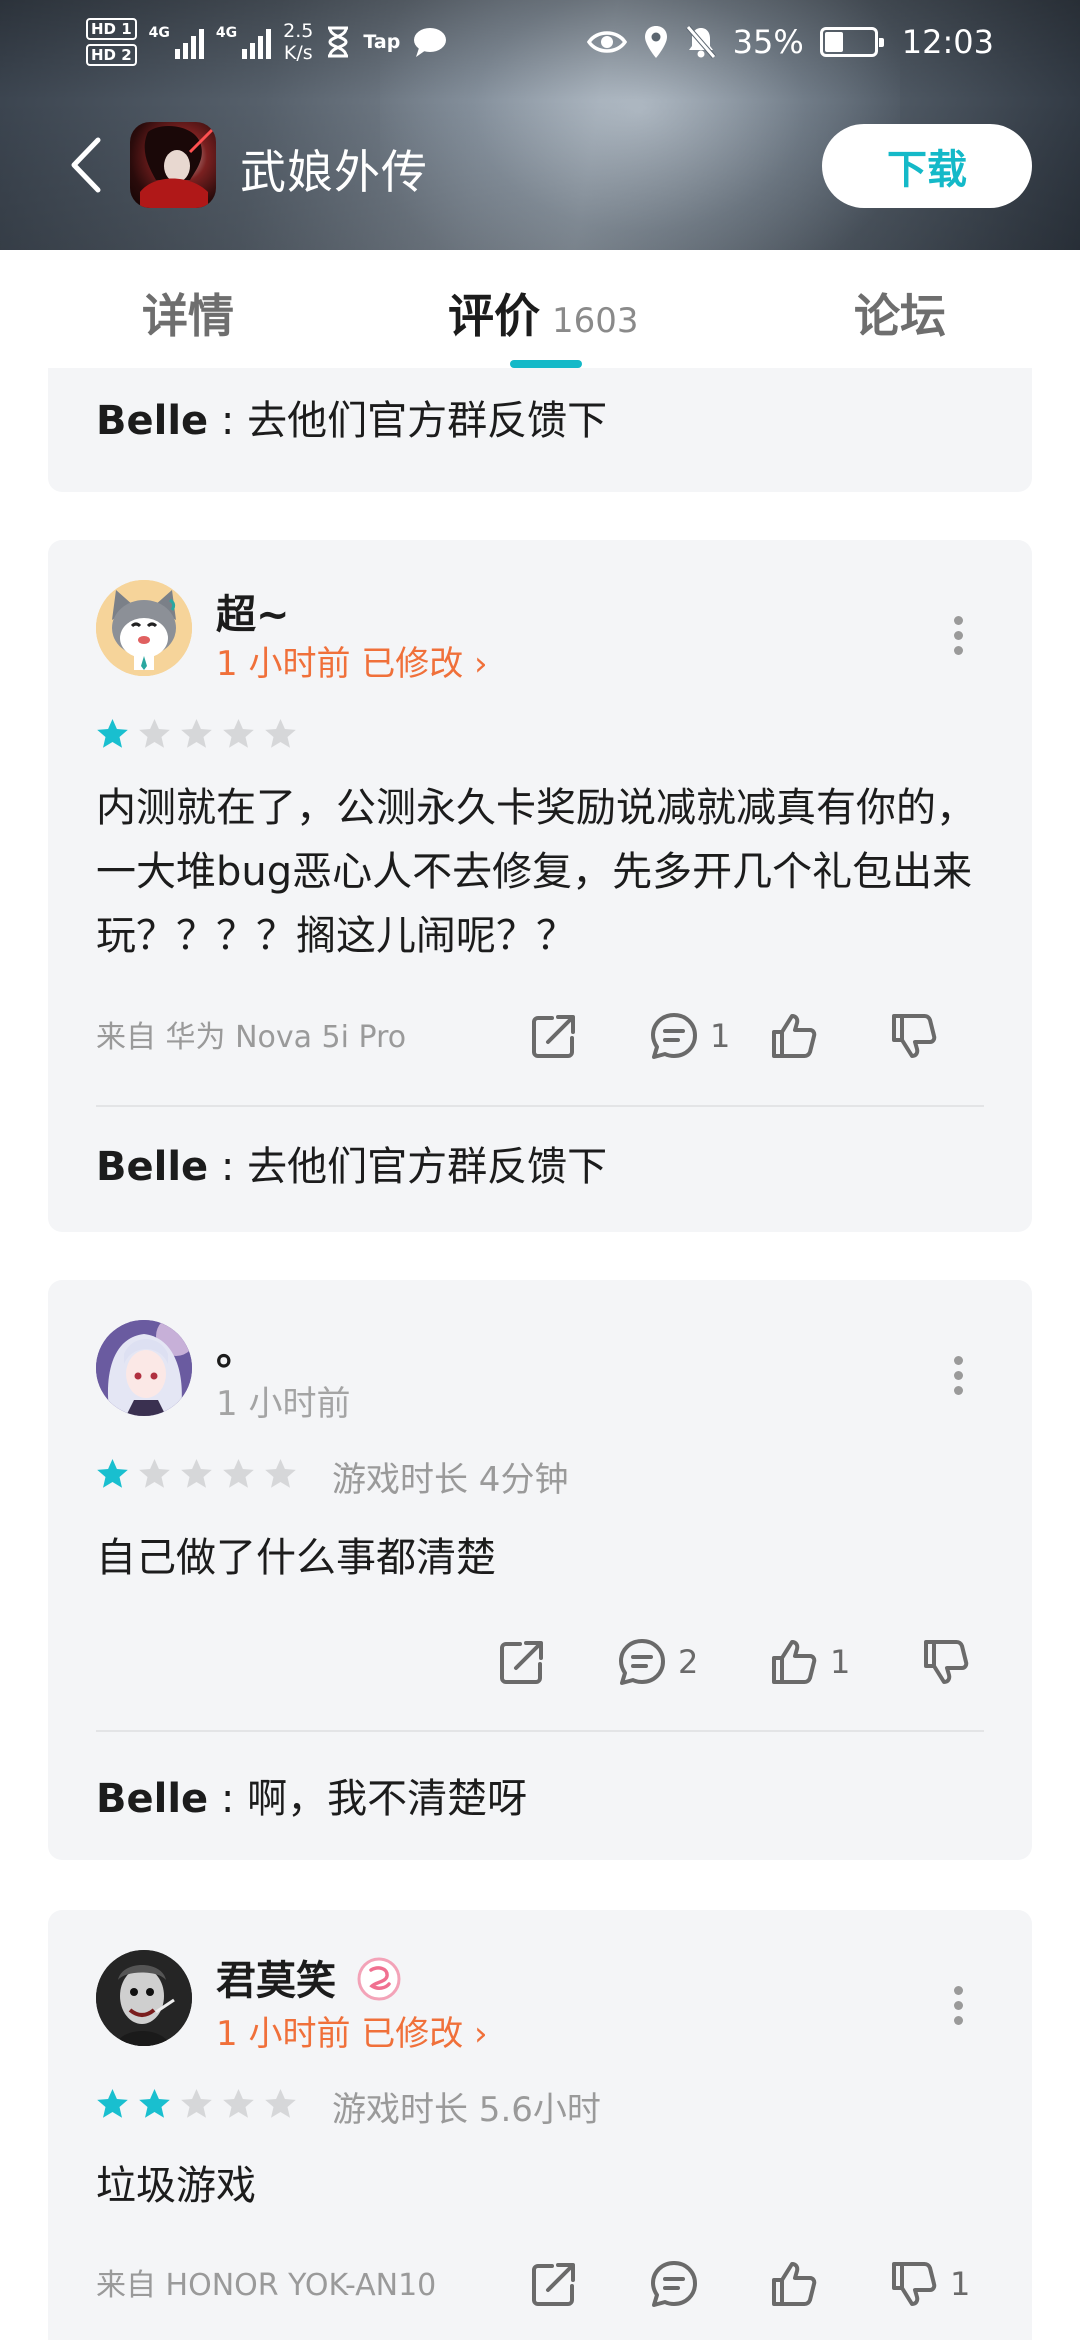  Describe the element at coordinates (851, 42) in the screenshot. I see `battery-icon` at that location.